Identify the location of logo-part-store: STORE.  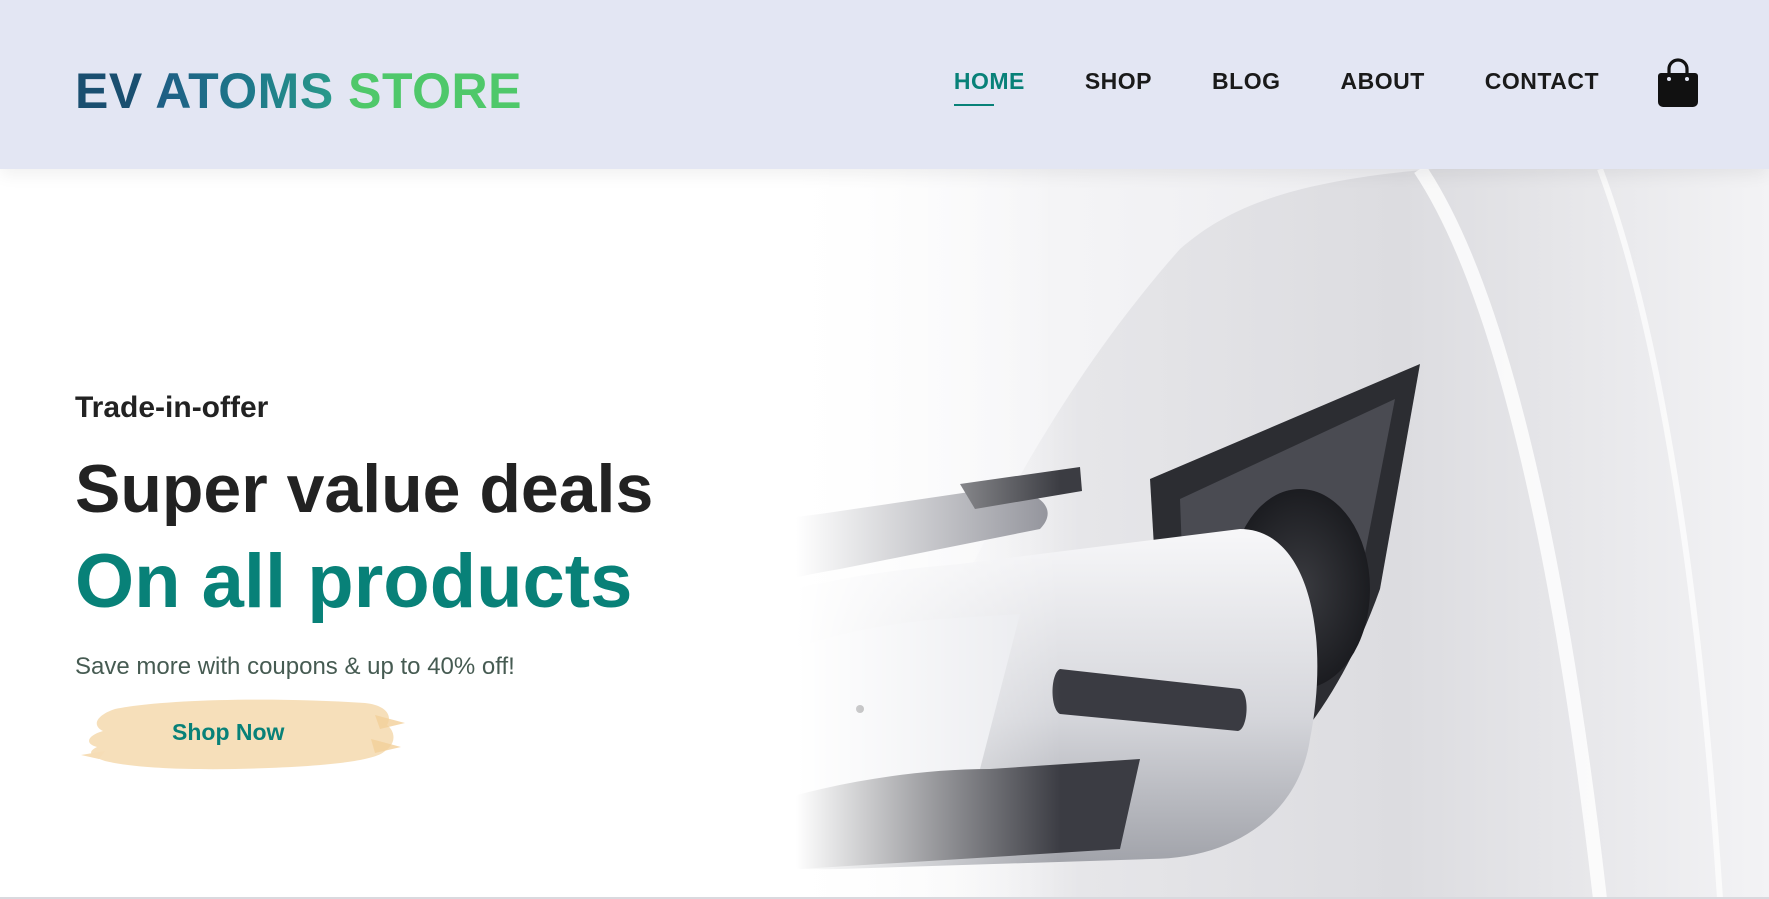
(435, 91).